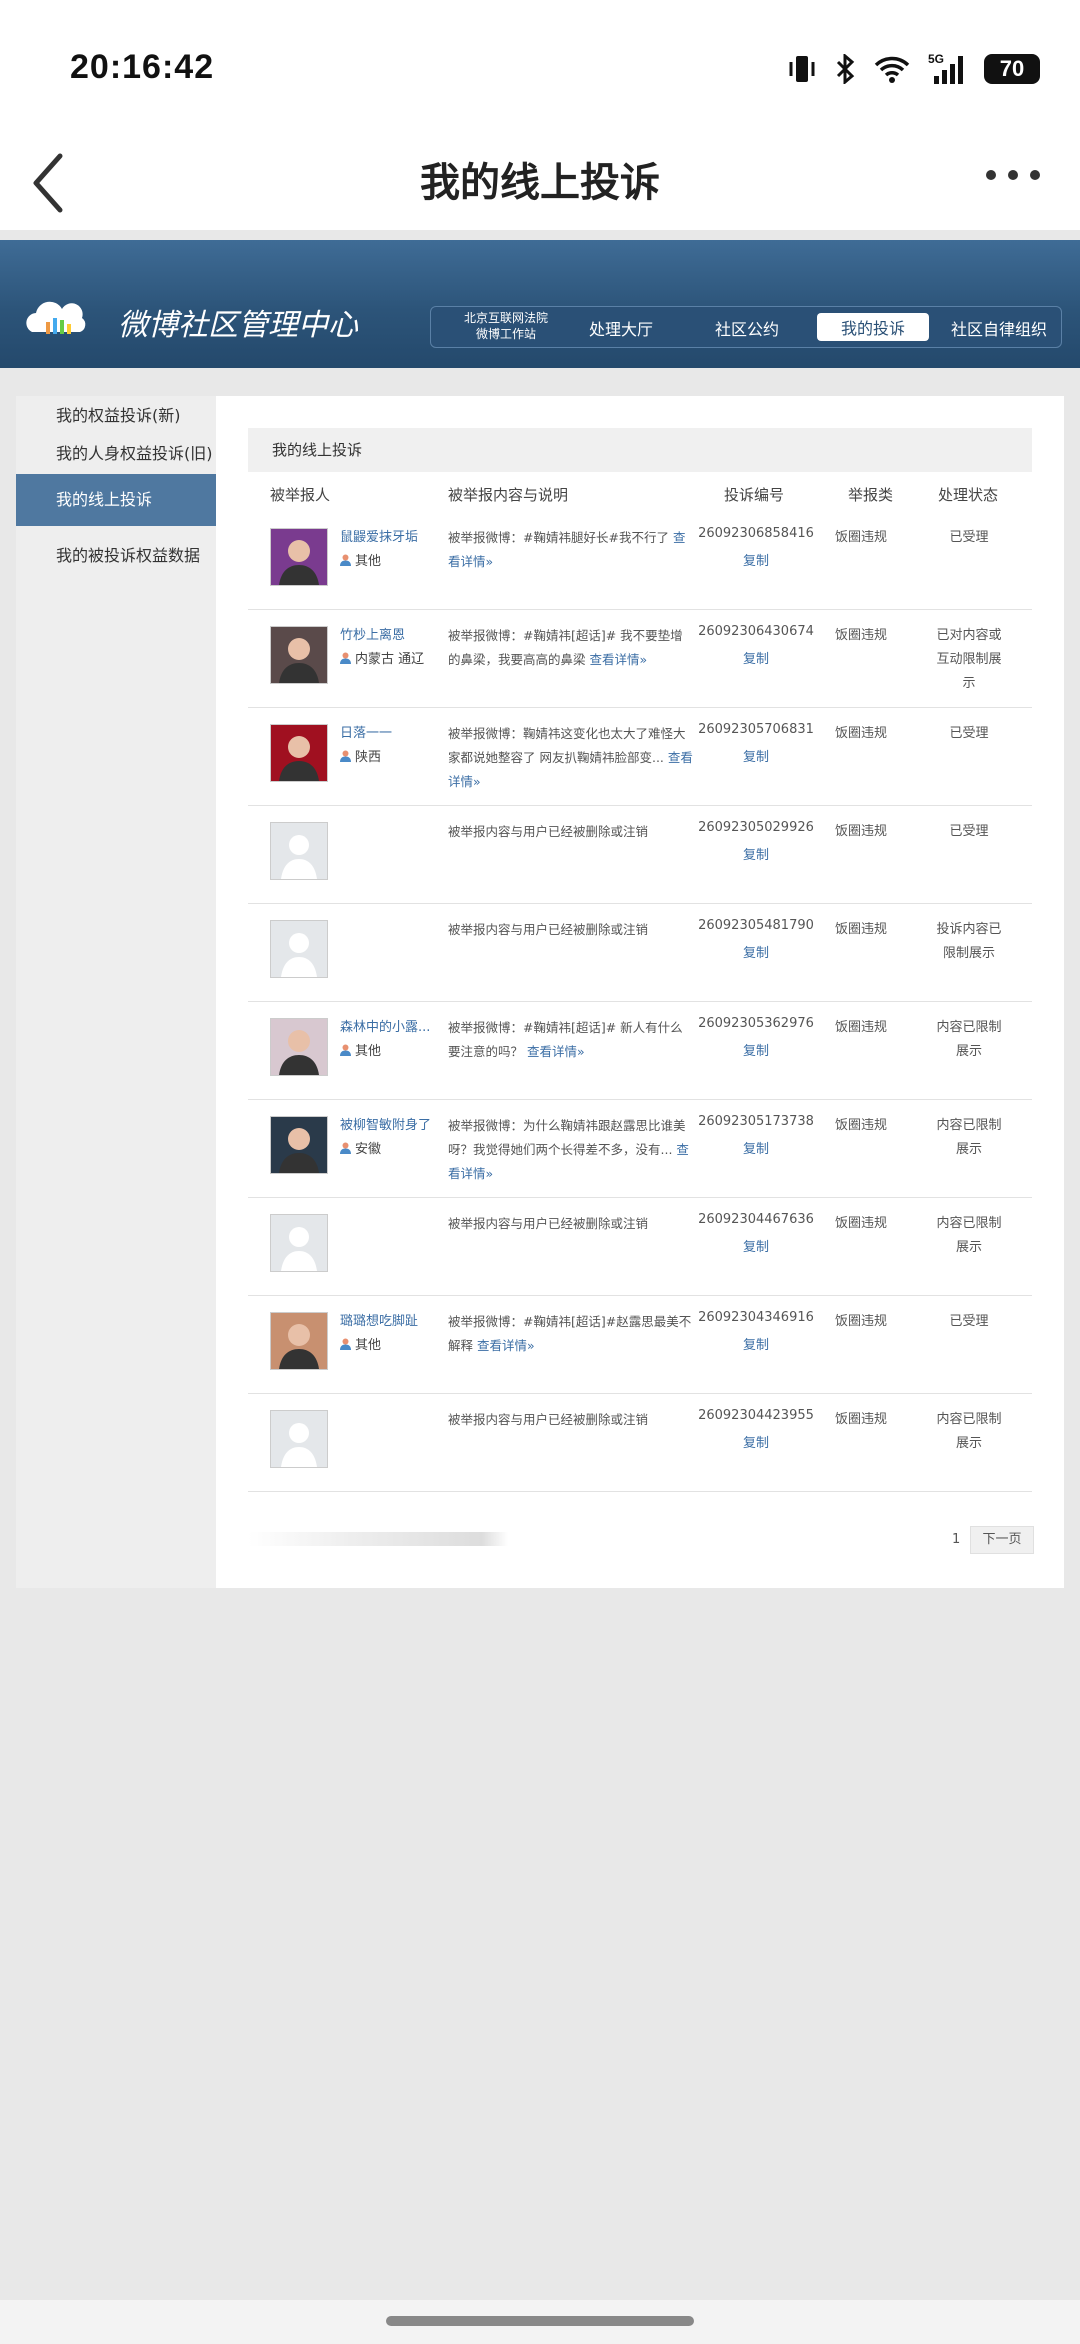 This screenshot has width=1080, height=2344. Describe the element at coordinates (914, 69) in the screenshot. I see `status-icons: 5G 70` at that location.